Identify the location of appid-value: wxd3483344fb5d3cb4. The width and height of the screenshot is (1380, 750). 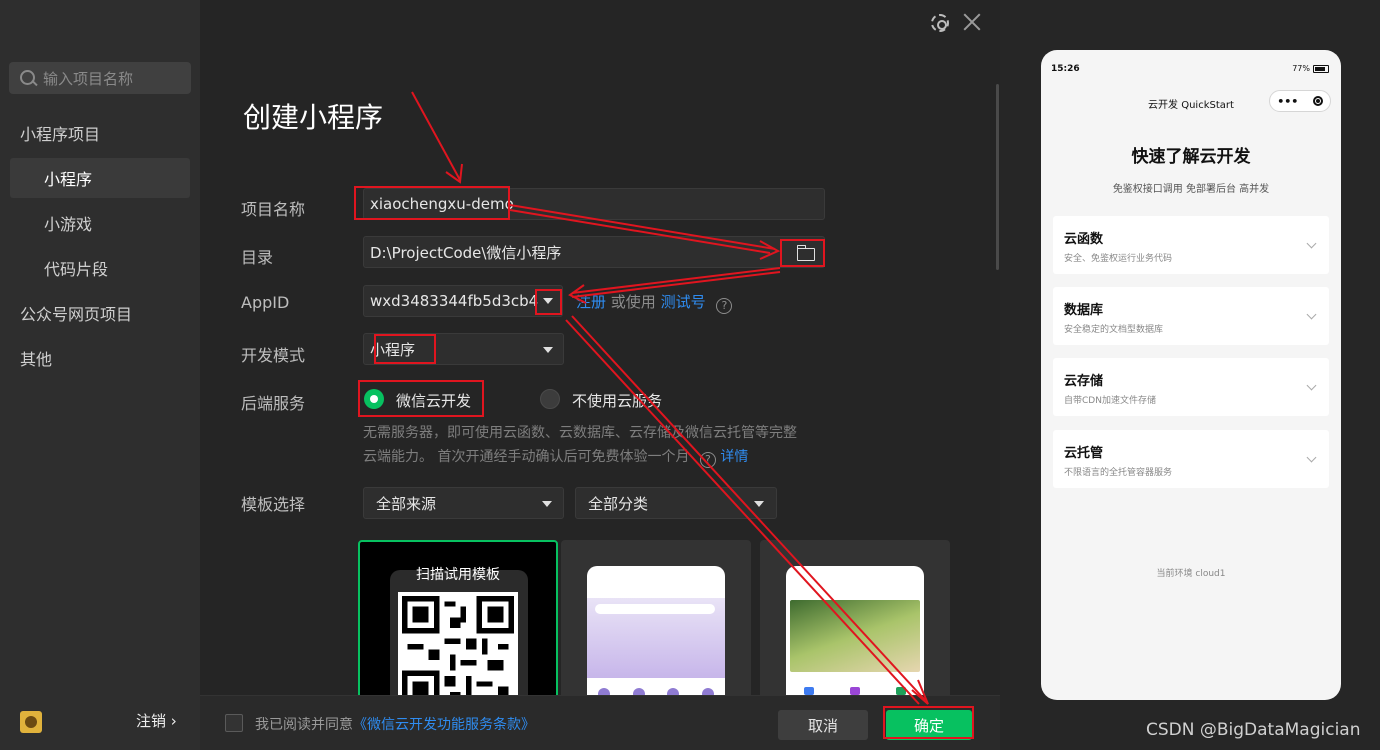
(454, 301).